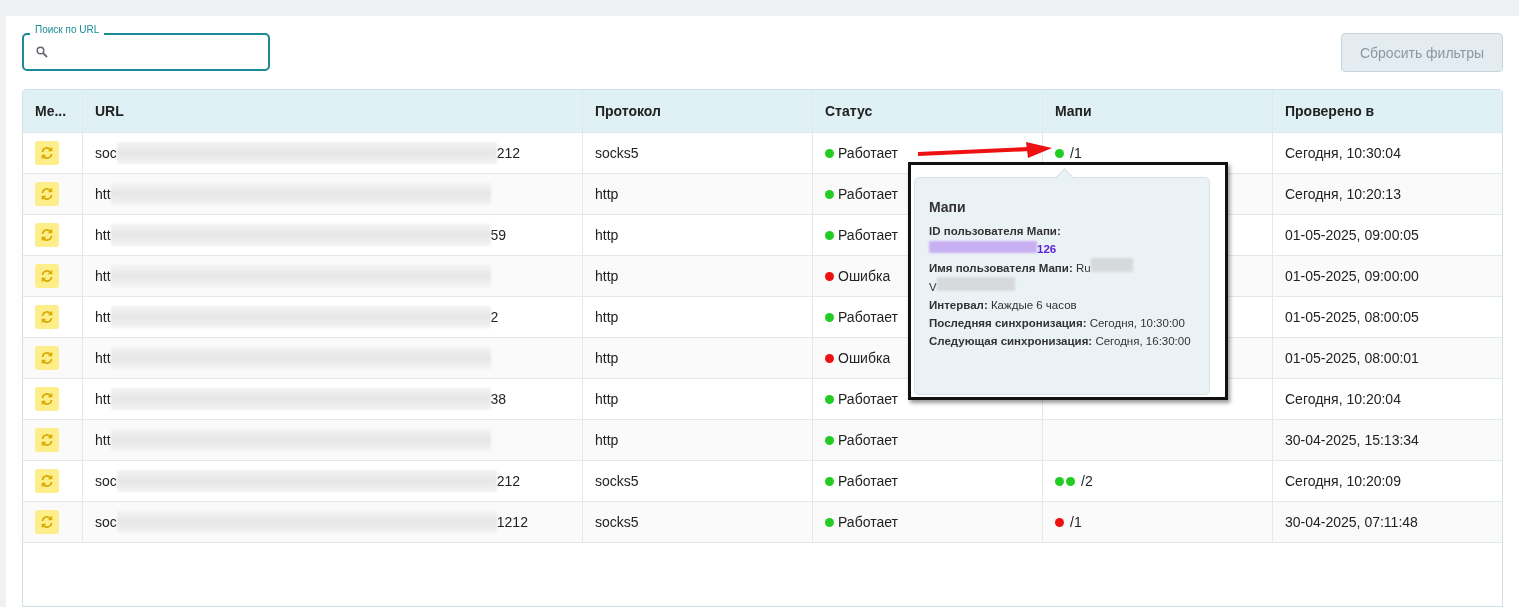 This screenshot has height=607, width=1519. What do you see at coordinates (1343, 399) in the screenshot?
I see `checked-time: Сегодня, 10:20:04` at bounding box center [1343, 399].